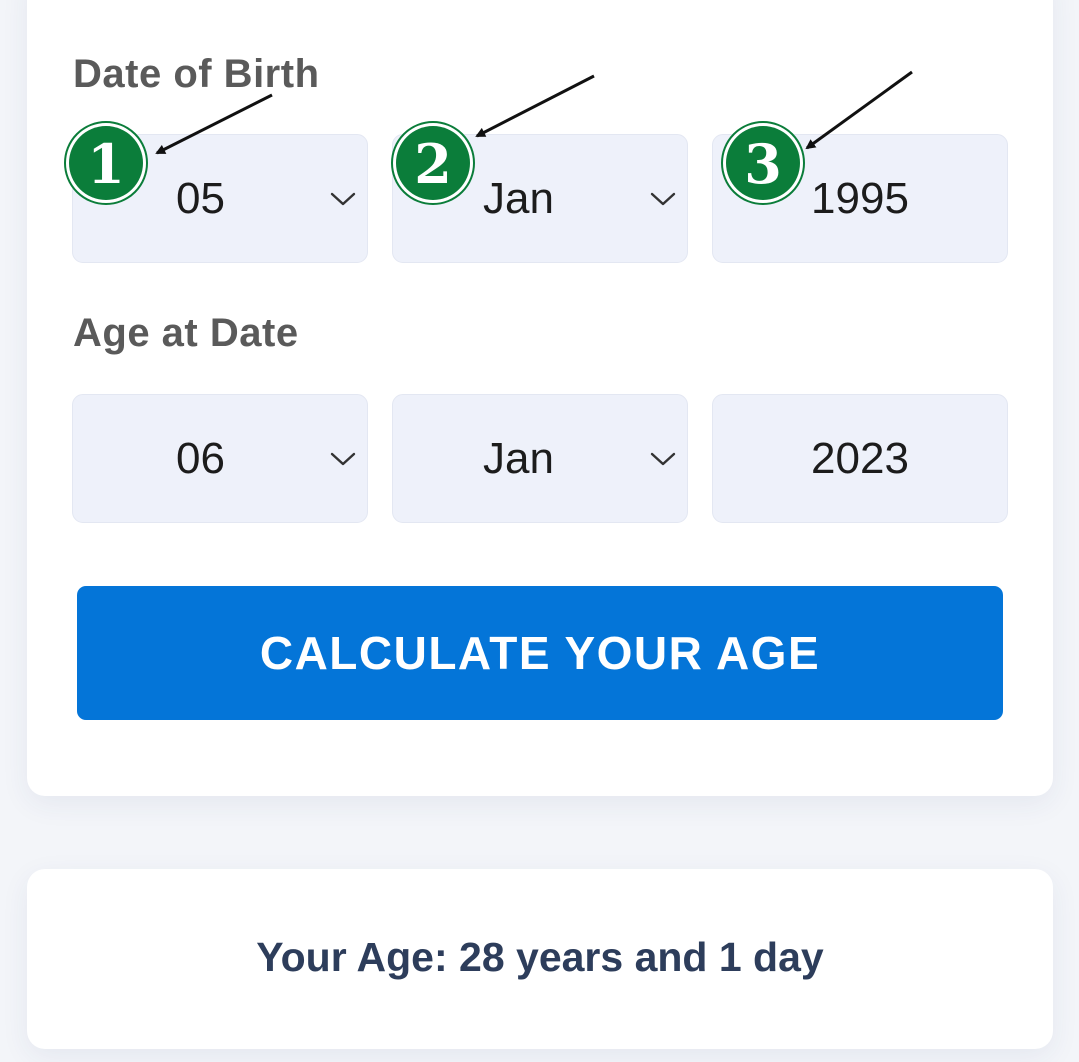 This screenshot has height=1062, width=1079. Describe the element at coordinates (200, 458) in the screenshot. I see `target-day-value: 06` at that location.